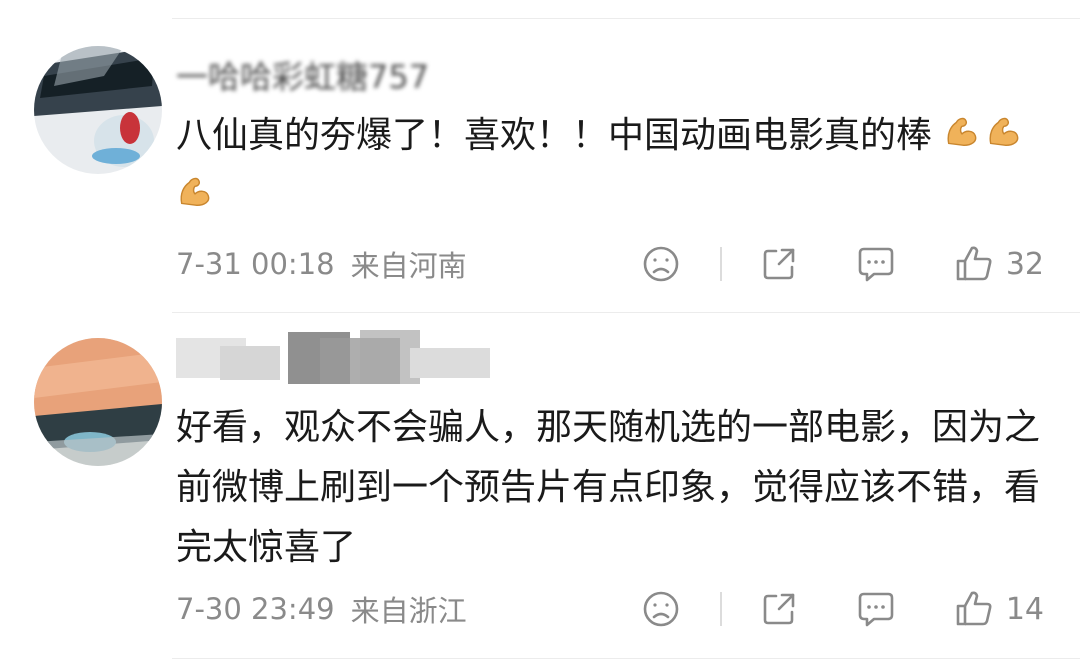 The width and height of the screenshot is (1080, 672). I want to click on username-mosaic, so click(333, 357).